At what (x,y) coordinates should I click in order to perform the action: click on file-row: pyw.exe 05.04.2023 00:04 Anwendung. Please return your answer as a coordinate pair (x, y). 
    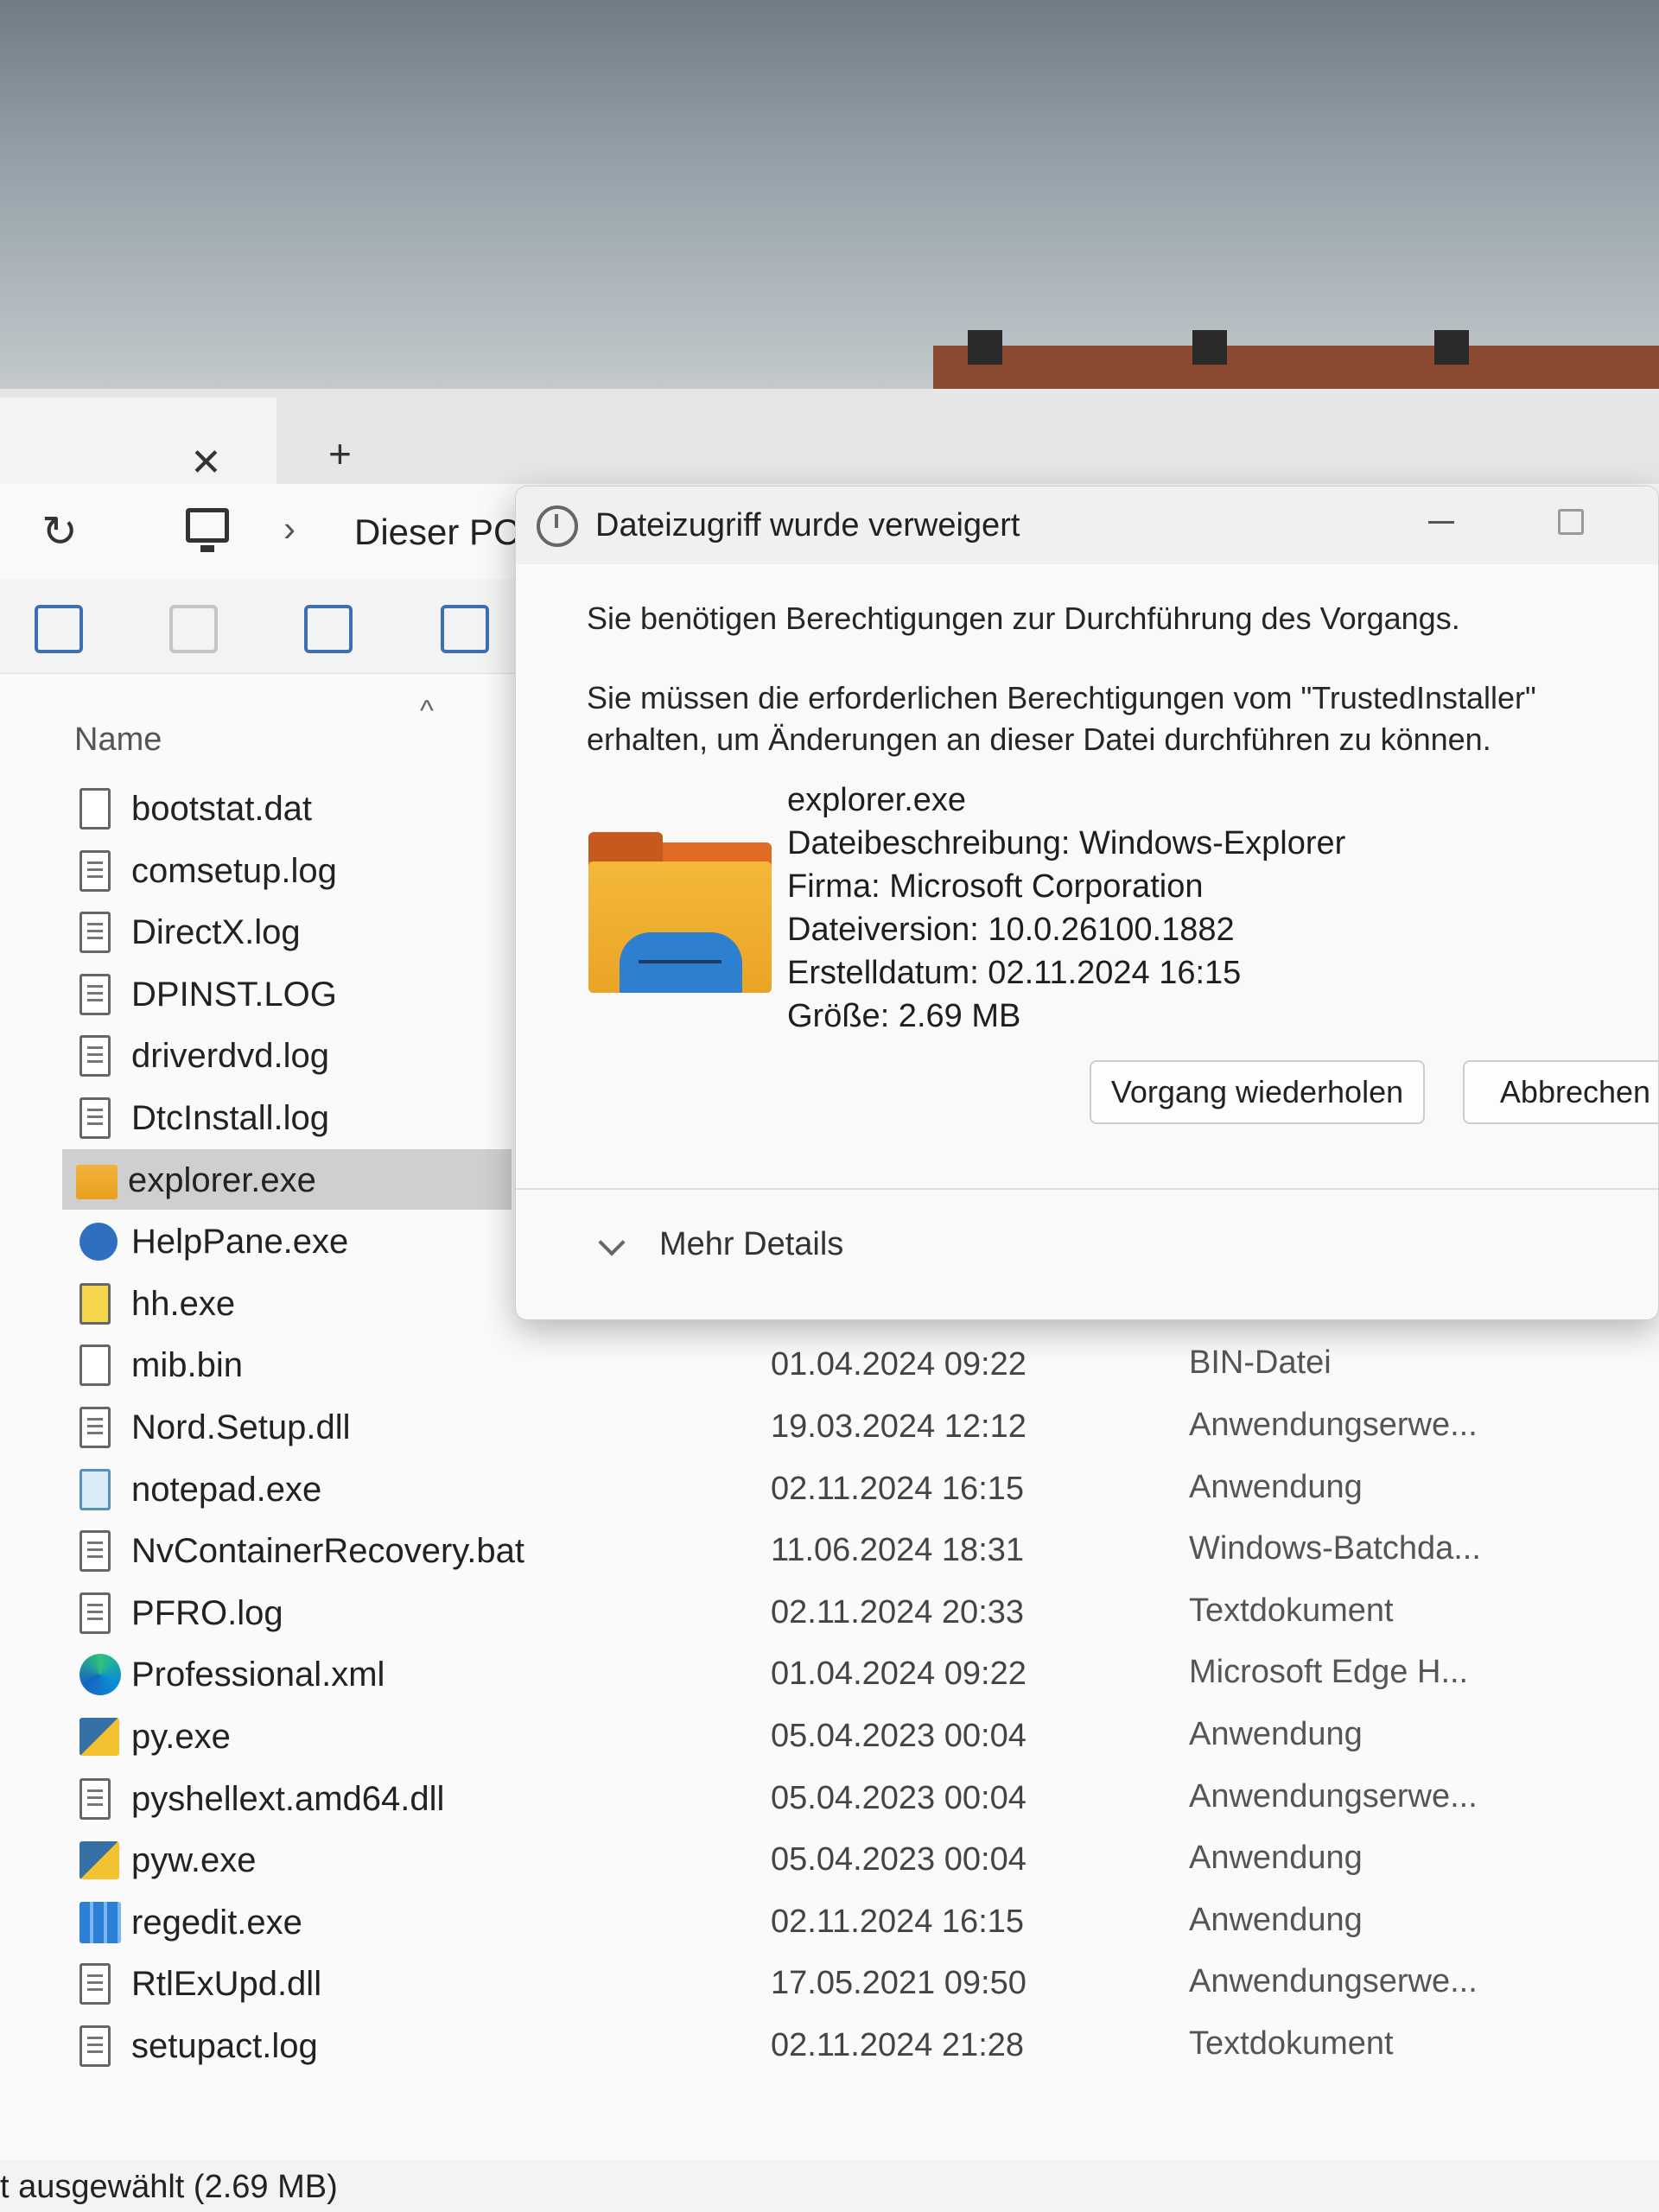
    Looking at the image, I should click on (862, 1859).